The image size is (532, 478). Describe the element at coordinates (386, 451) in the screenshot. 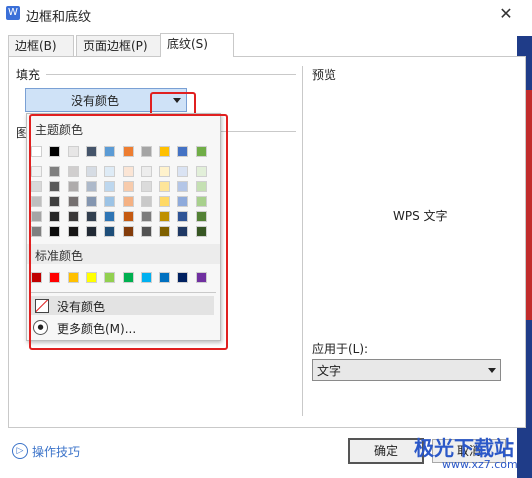

I see `ok-button: 确定` at that location.